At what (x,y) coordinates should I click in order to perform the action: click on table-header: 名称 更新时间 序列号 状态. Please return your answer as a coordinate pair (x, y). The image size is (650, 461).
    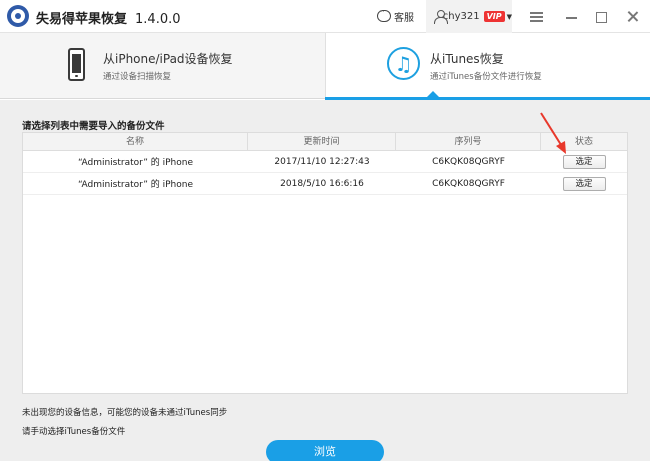
    Looking at the image, I should click on (325, 142).